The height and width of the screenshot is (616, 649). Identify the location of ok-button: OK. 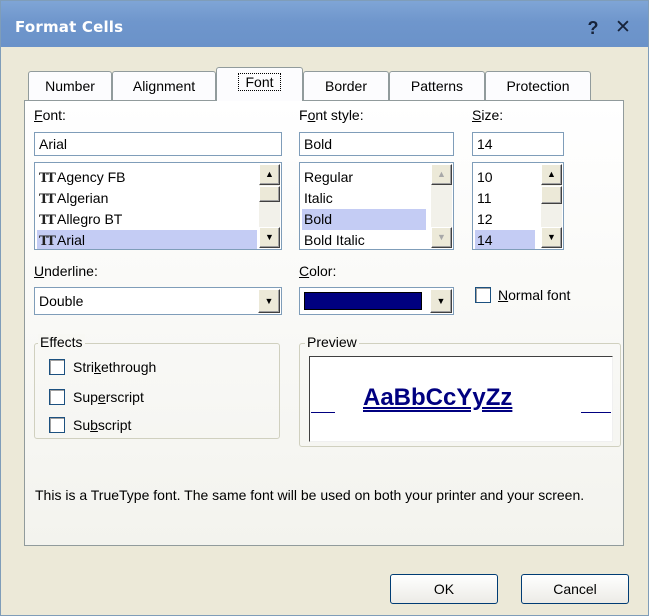
(444, 589).